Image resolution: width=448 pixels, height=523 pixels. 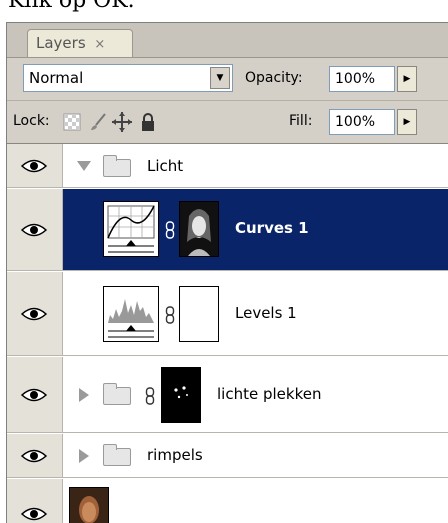 I want to click on layer-row-partial, so click(x=227, y=501).